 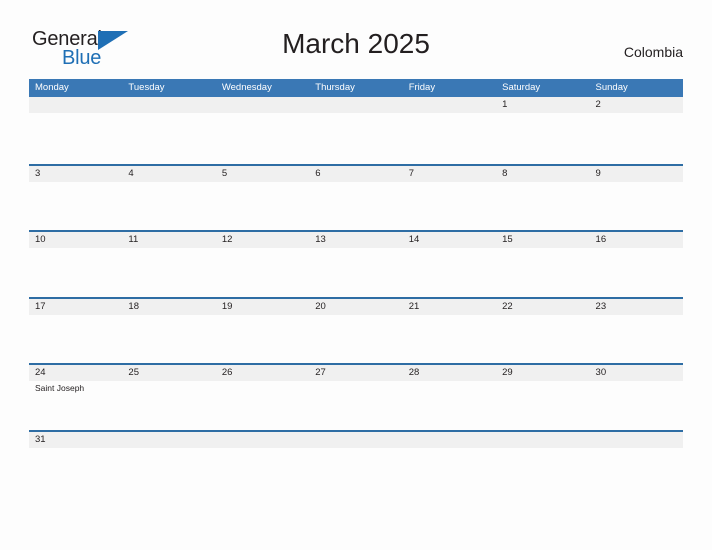 What do you see at coordinates (75, 405) in the screenshot?
I see `day-cell: Saint Joseph` at bounding box center [75, 405].